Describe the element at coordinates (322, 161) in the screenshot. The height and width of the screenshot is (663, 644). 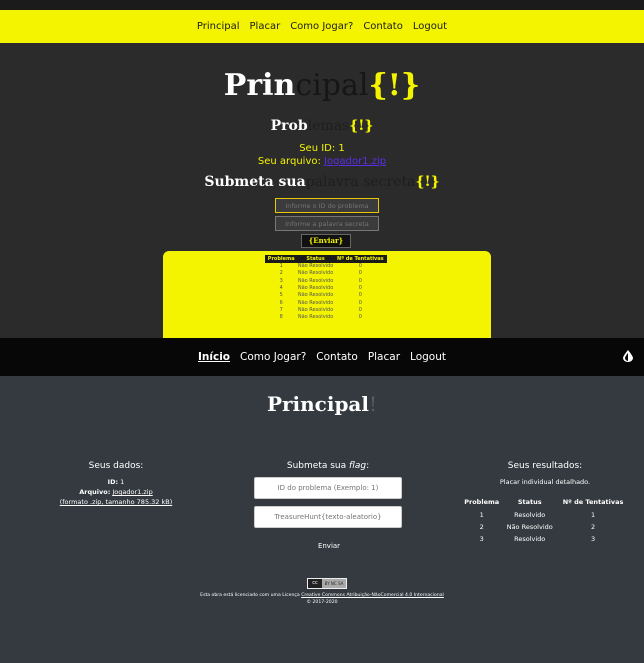
I see `legacy-file-line: Seu arquivo: Jogador1.zip` at that location.